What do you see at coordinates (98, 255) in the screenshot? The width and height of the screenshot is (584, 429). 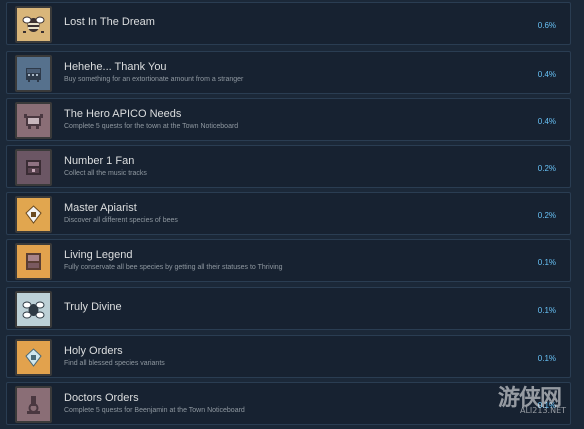 I see `achievement-title: Living Legend` at bounding box center [98, 255].